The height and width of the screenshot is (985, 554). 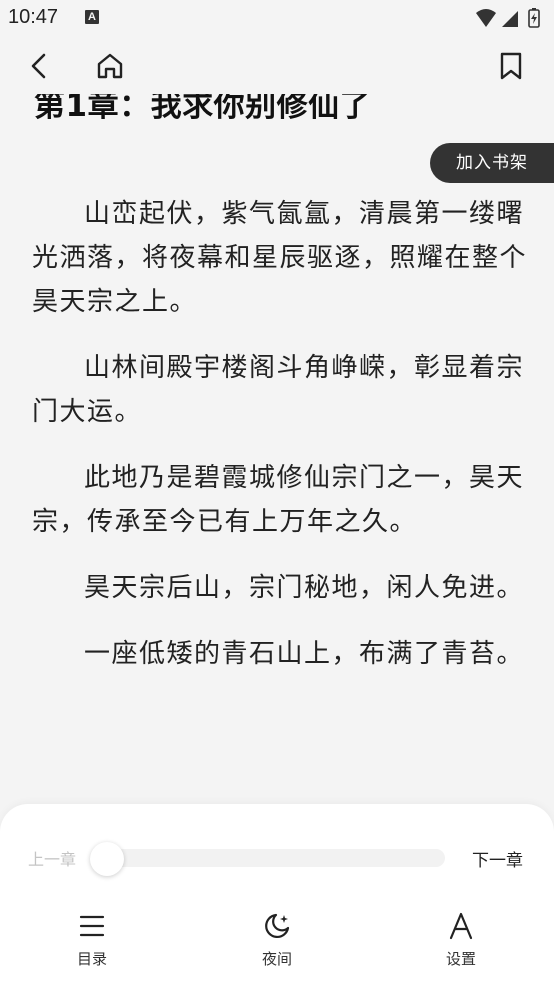 I want to click on moon-icon, so click(x=277, y=925).